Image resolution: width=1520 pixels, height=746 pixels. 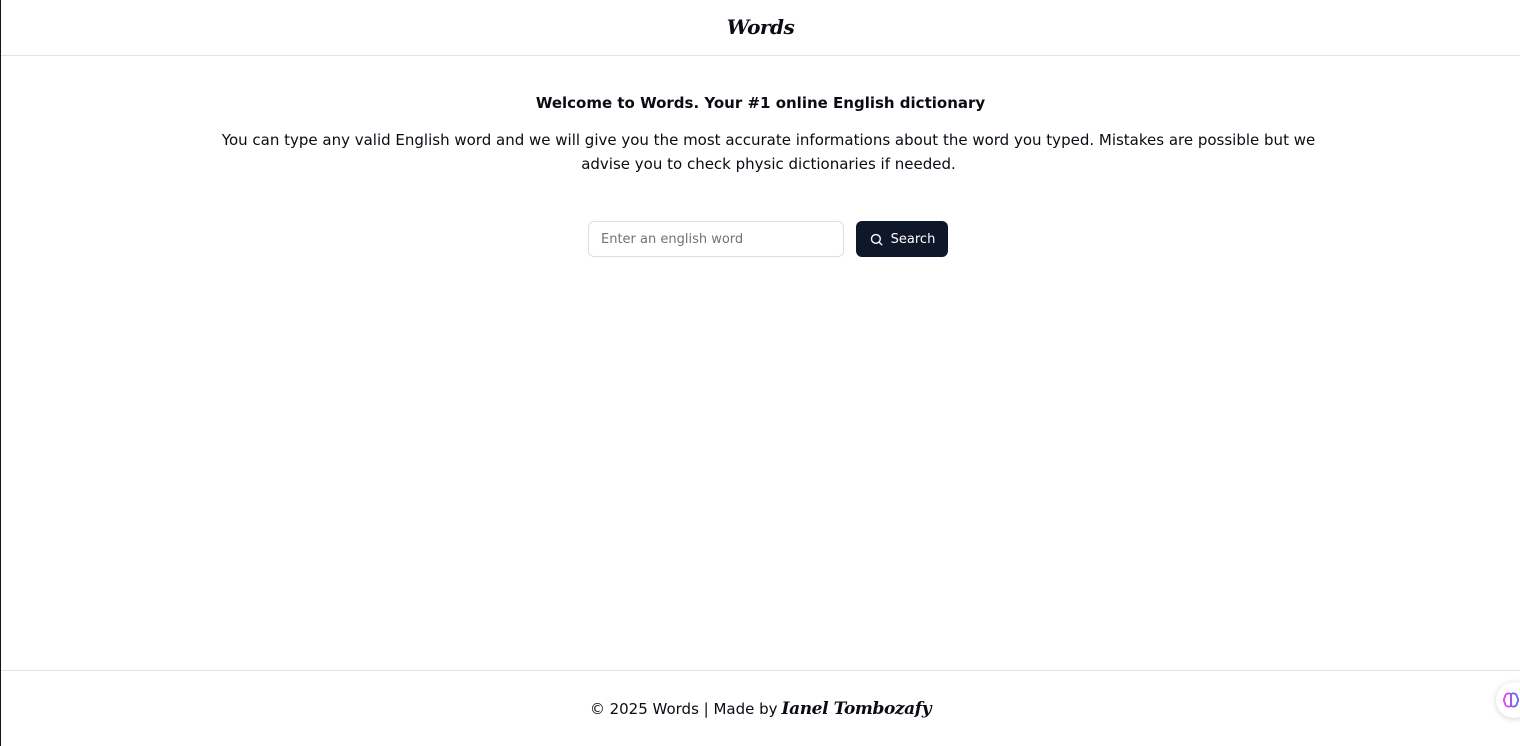 I want to click on search-button: Search, so click(x=902, y=239).